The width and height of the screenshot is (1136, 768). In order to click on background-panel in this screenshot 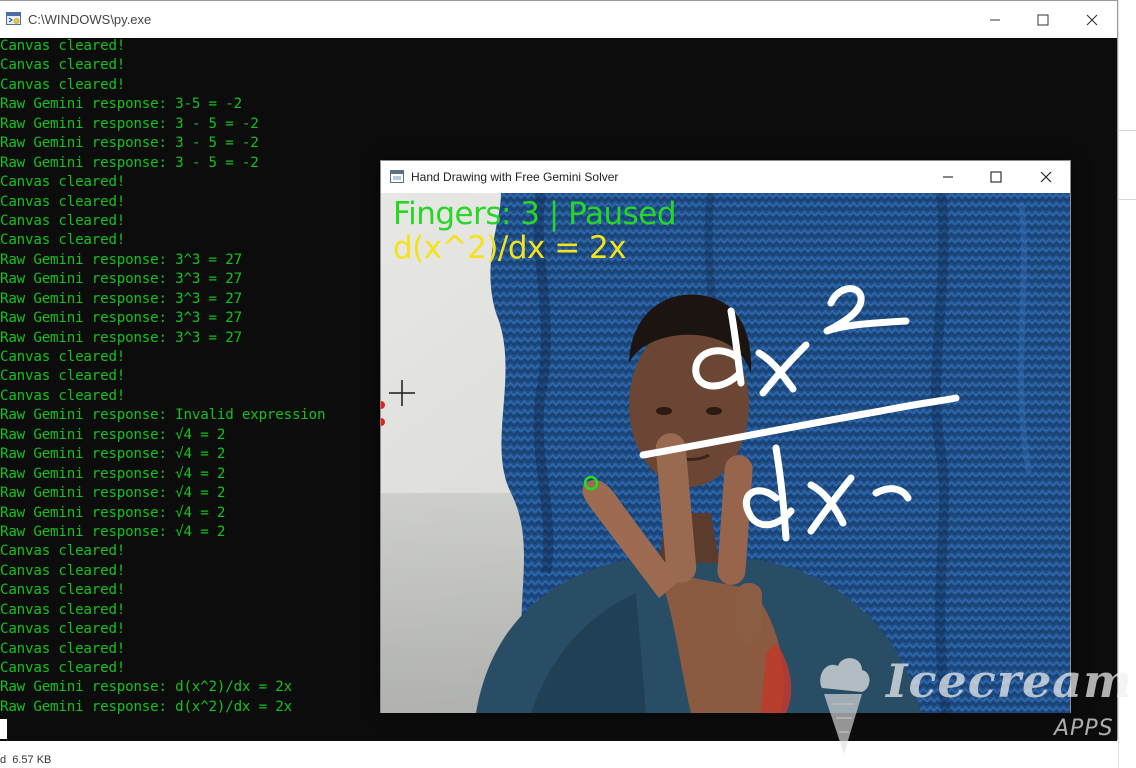, I will do `click(1127, 165)`.